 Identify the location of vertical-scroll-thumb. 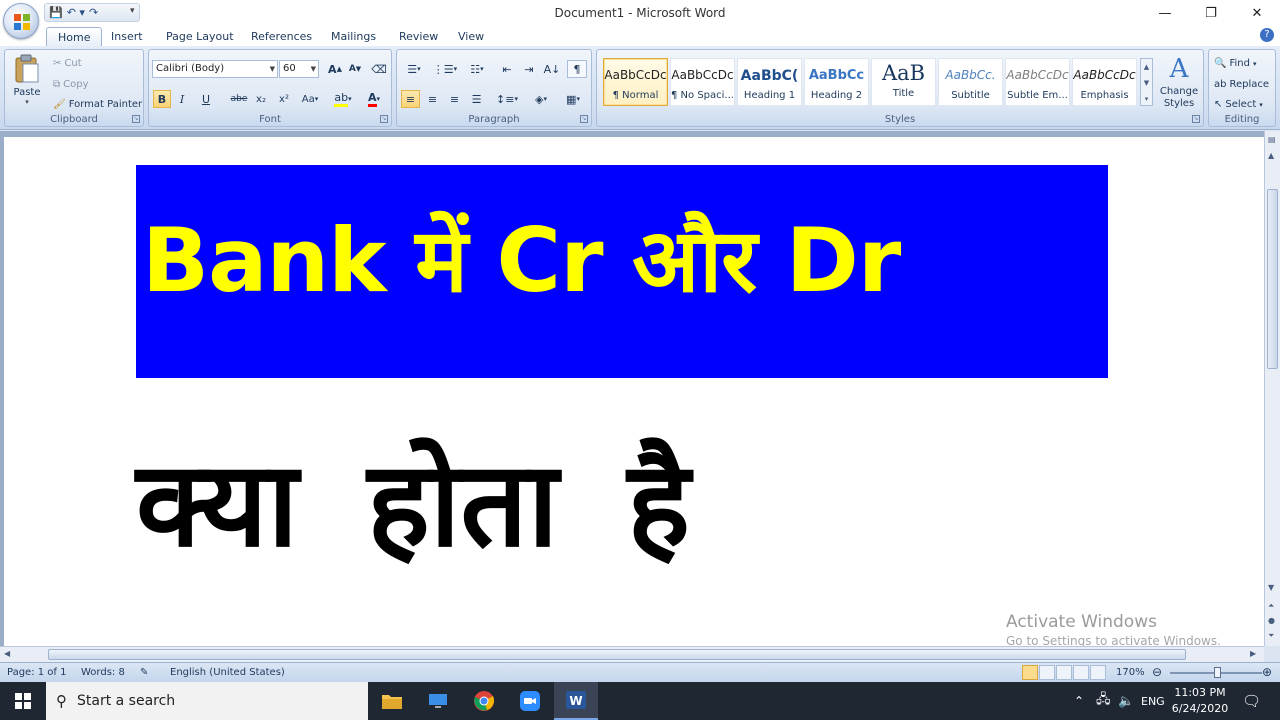
(1272, 279).